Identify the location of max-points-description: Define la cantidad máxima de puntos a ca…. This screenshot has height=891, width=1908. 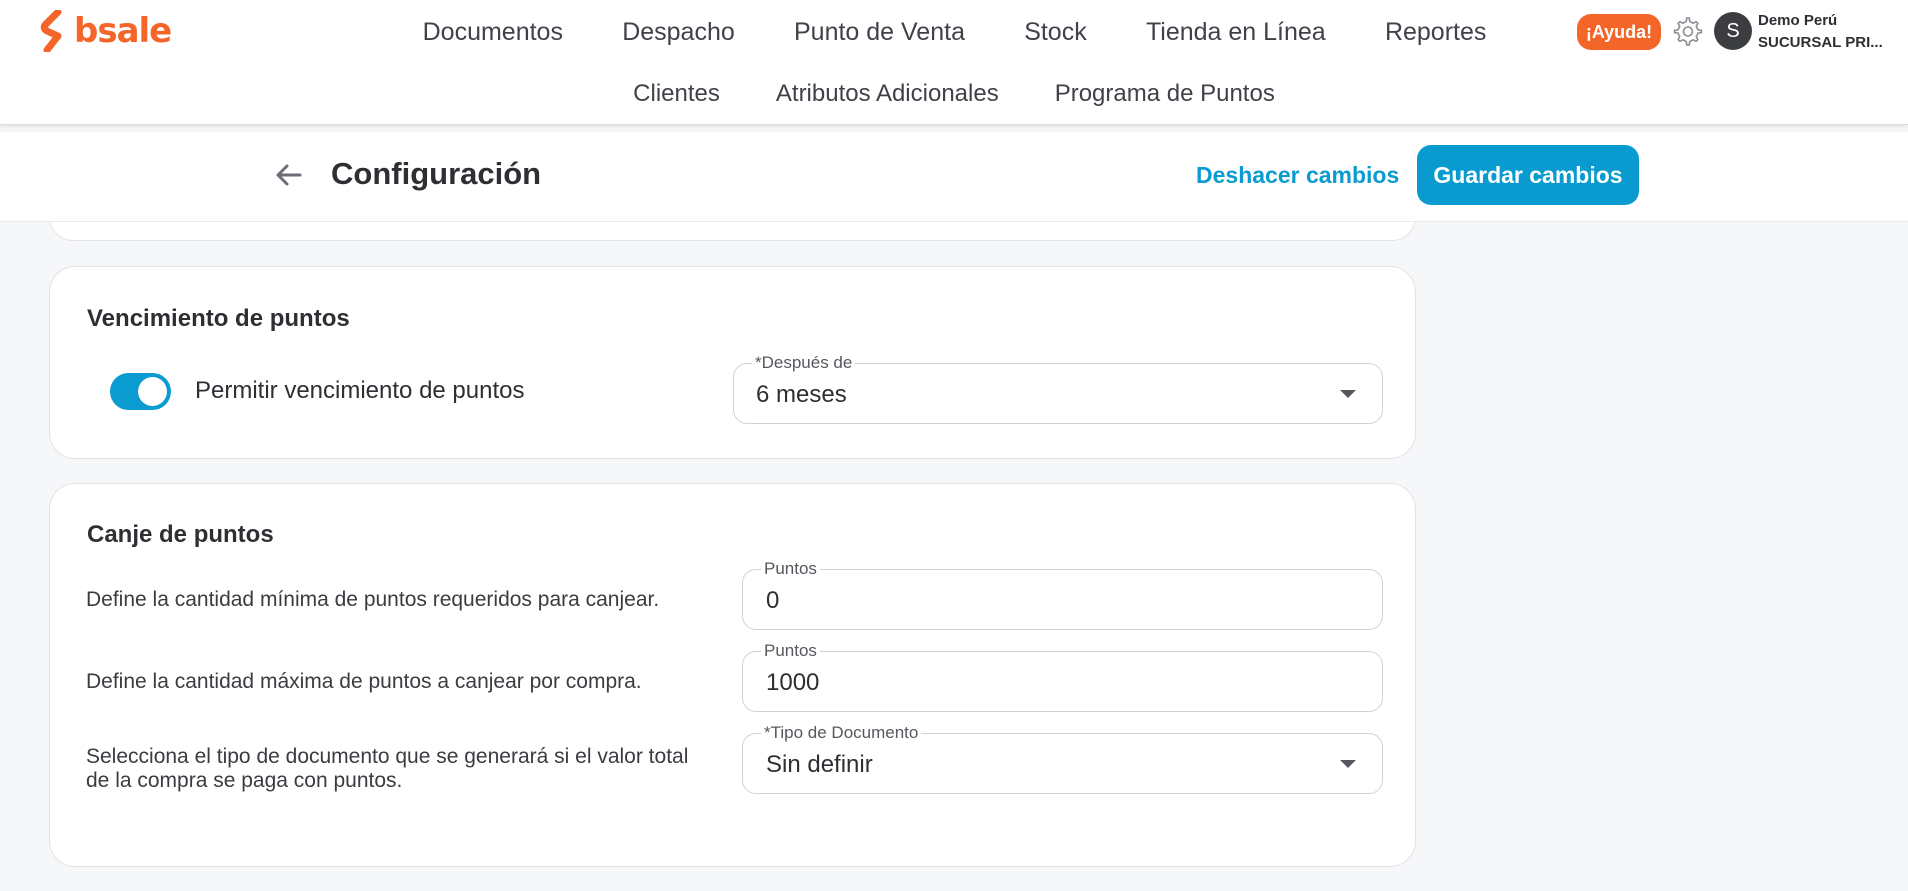
(364, 681).